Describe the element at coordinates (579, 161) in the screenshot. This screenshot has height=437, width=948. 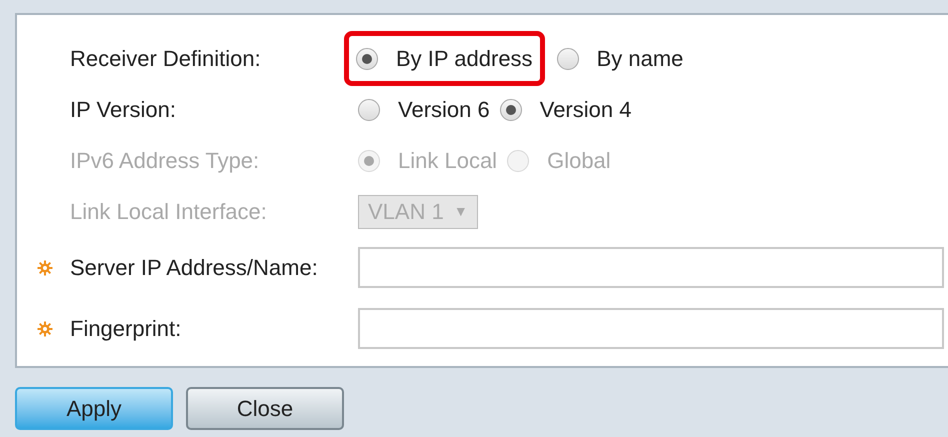
I see `option-label: Global` at that location.